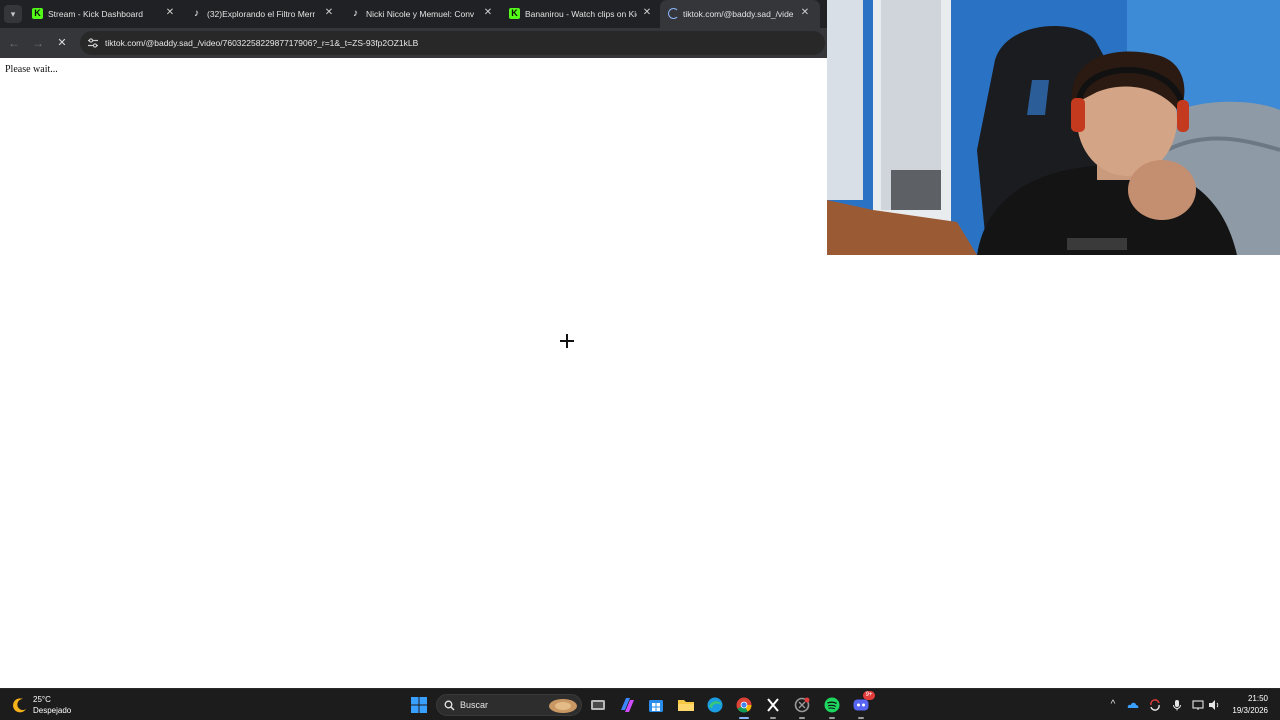  Describe the element at coordinates (869, 695) in the screenshot. I see `notification-badge: 9+` at that location.